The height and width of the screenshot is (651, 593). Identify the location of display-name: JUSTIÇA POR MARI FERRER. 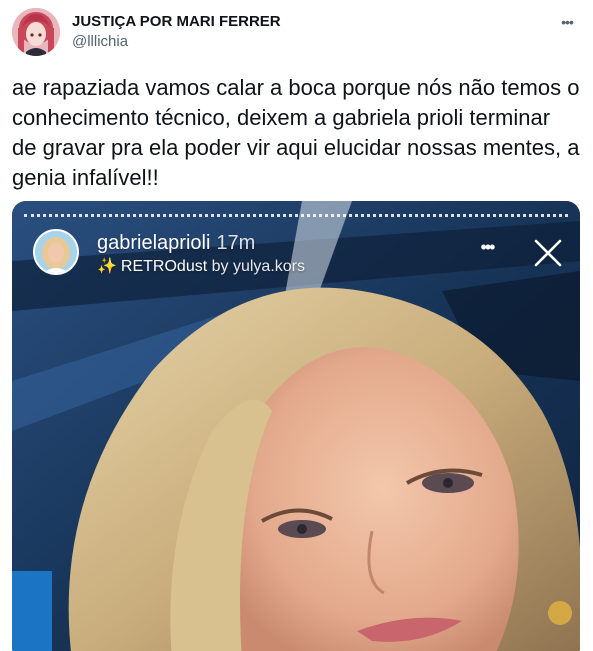
(176, 22).